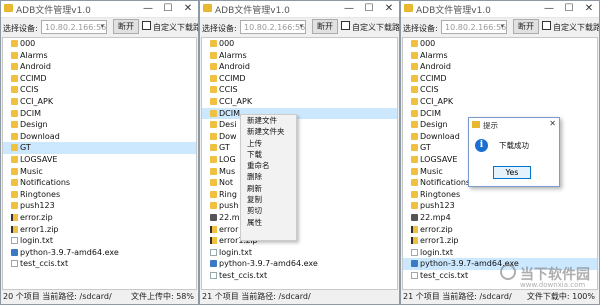 The image size is (600, 305). Describe the element at coordinates (500, 218) in the screenshot. I see `list-item: 22.mp4` at that location.